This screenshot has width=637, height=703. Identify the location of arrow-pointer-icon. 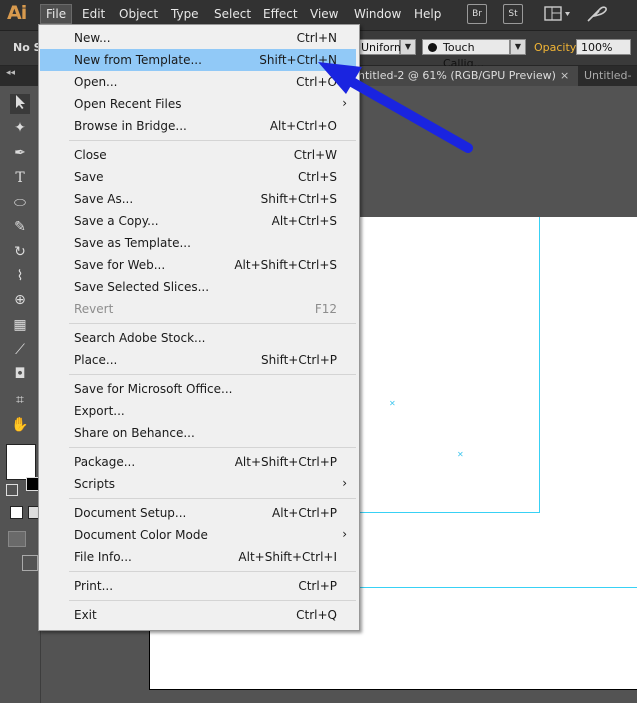
(395, 107).